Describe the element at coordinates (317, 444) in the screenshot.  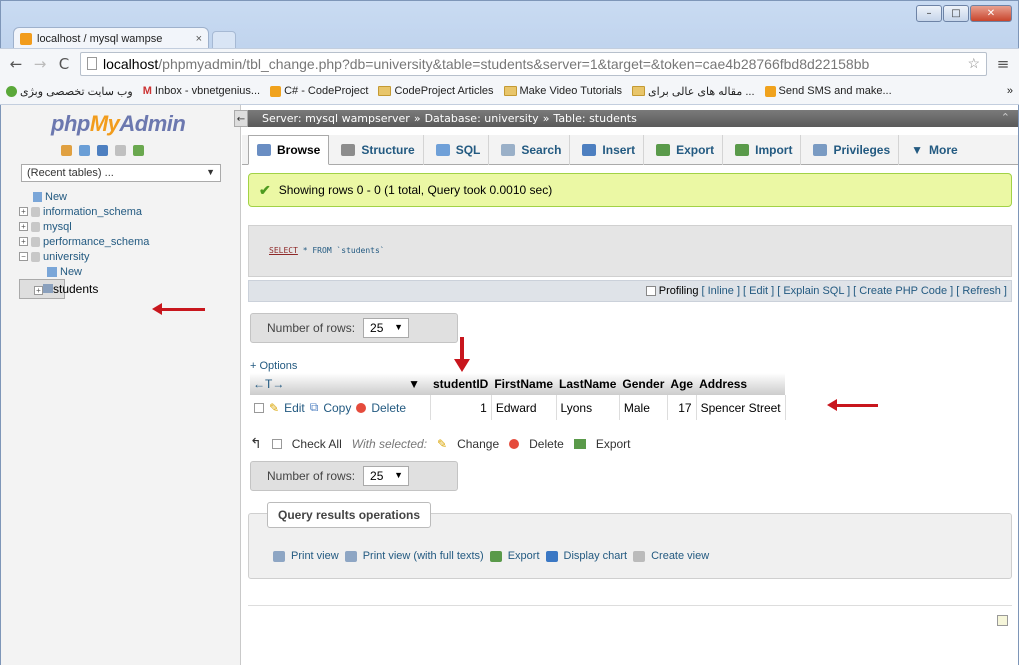
I see `check-all-label: Check All` at that location.